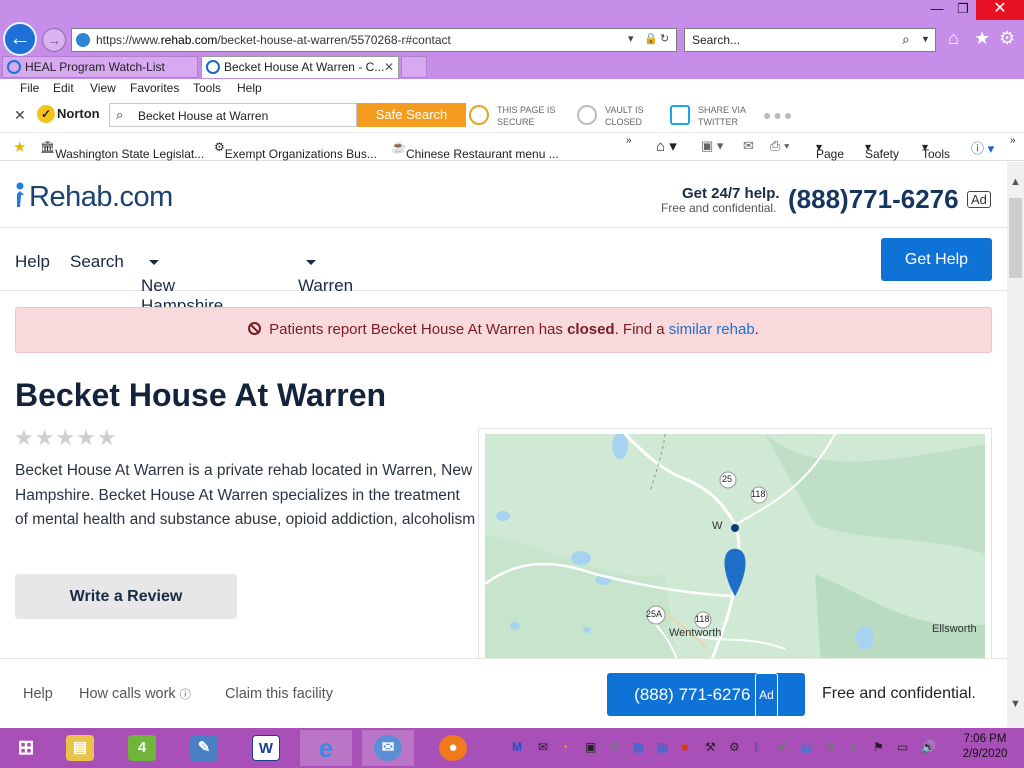 Image resolution: width=1024 pixels, height=768 pixels. What do you see at coordinates (54, 40) in the screenshot?
I see `forward-button: →` at bounding box center [54, 40].